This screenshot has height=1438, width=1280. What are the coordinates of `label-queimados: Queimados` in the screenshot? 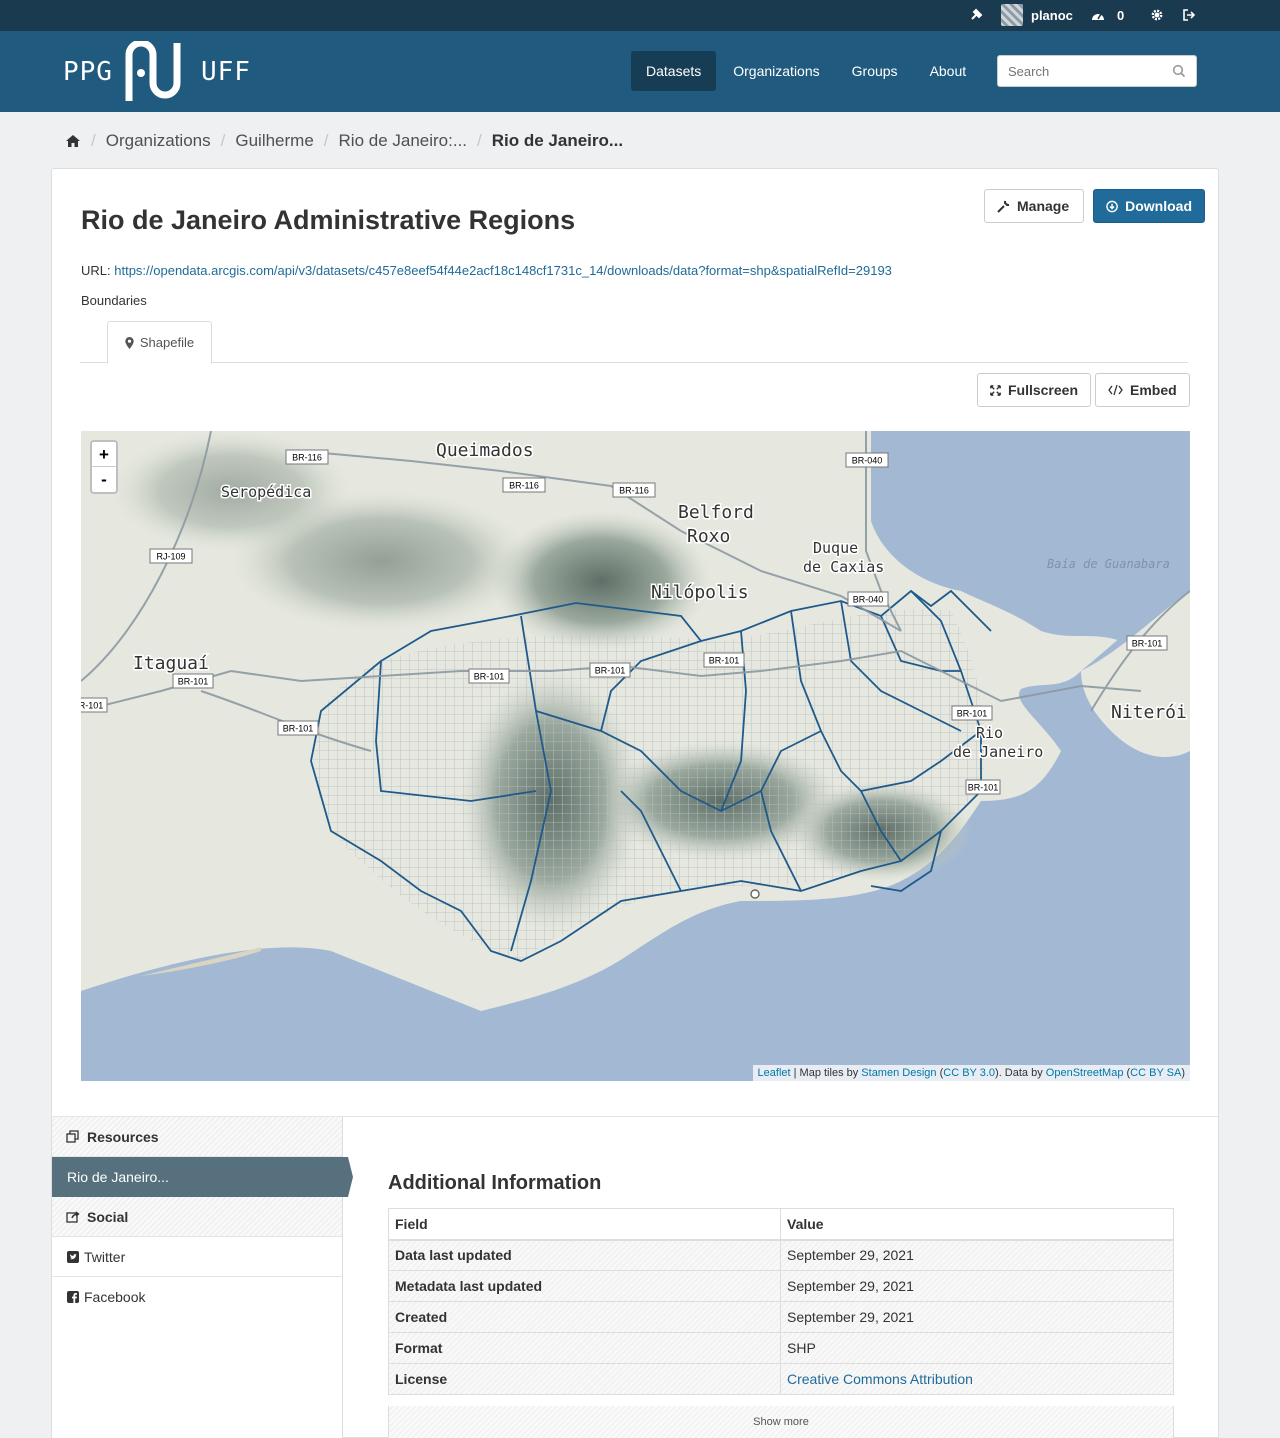 It's located at (485, 450).